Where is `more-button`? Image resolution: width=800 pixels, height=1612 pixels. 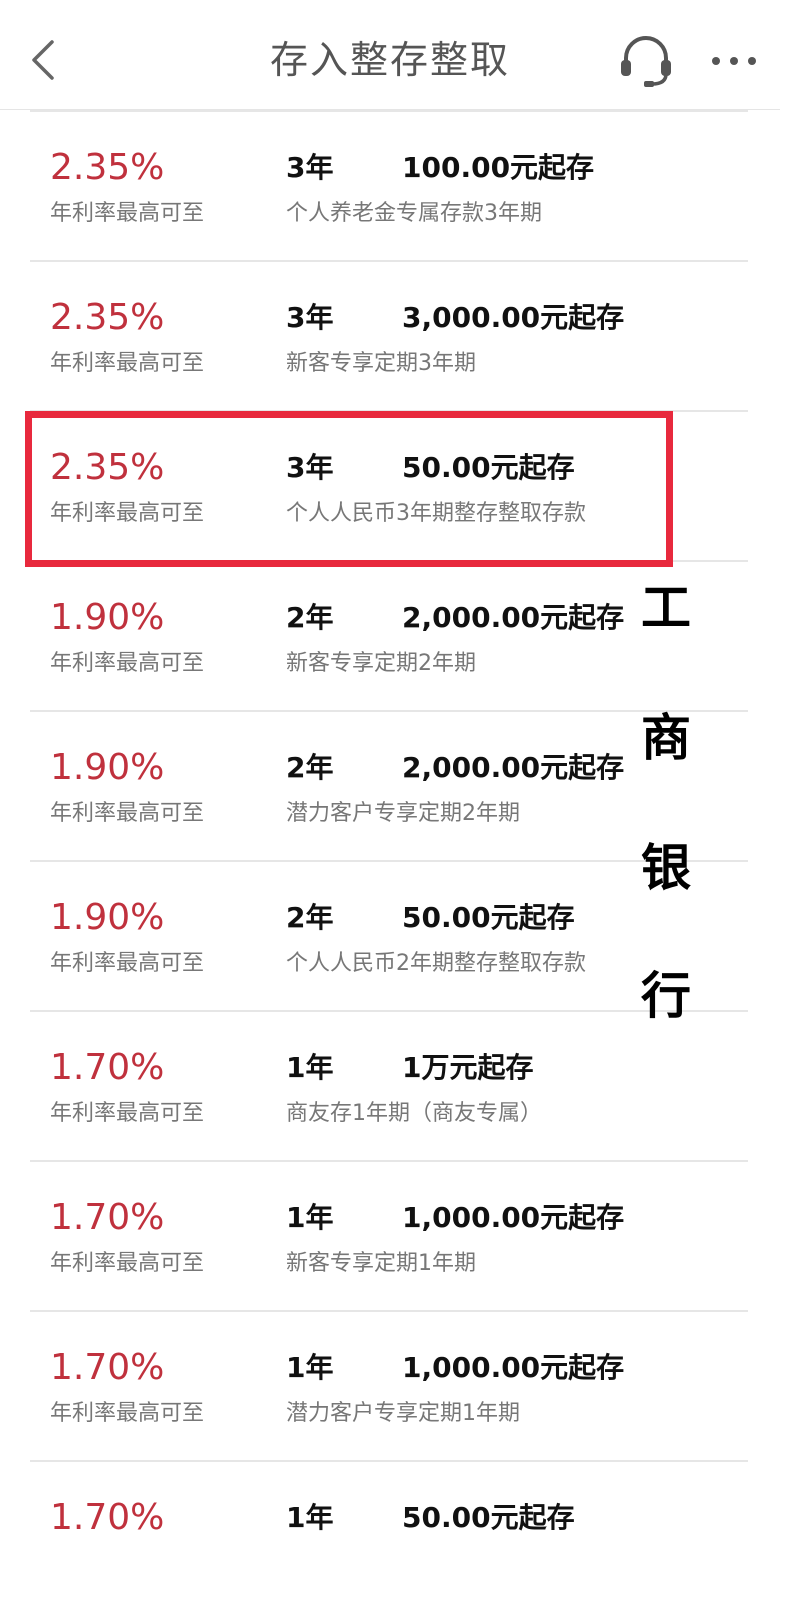
more-button is located at coordinates (734, 61).